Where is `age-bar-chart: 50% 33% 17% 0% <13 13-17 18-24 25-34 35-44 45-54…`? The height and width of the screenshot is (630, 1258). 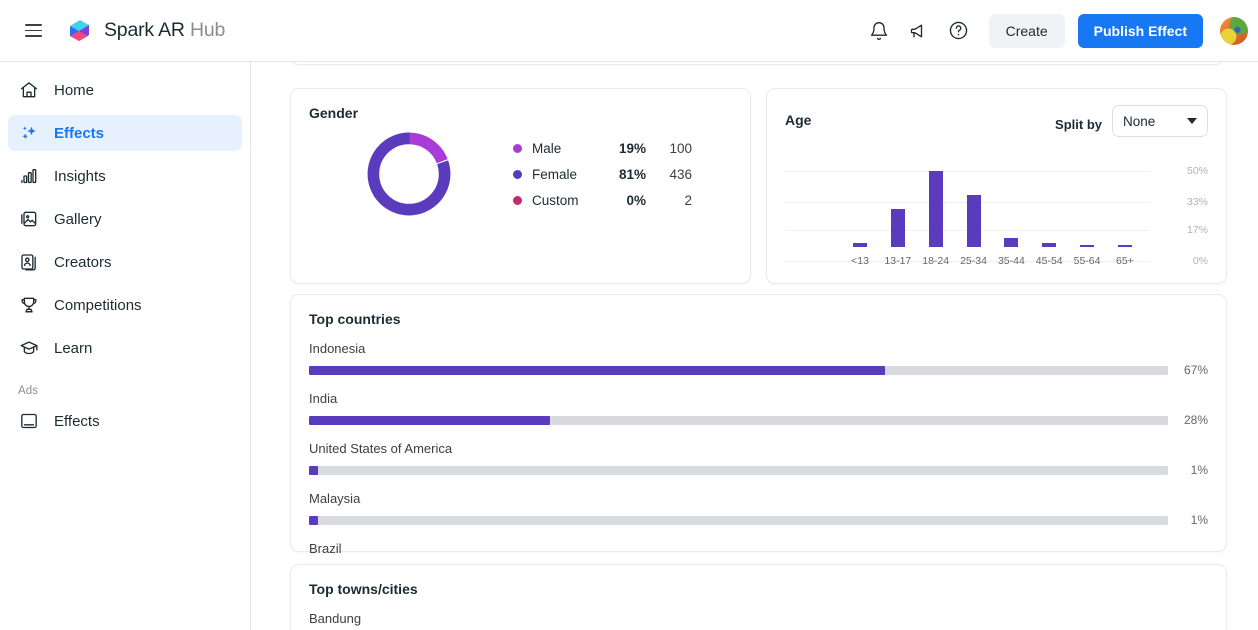
age-bar-chart: 50% 33% 17% 0% <13 13-17 18-24 25-34 35-44 45-54… is located at coordinates (996, 208).